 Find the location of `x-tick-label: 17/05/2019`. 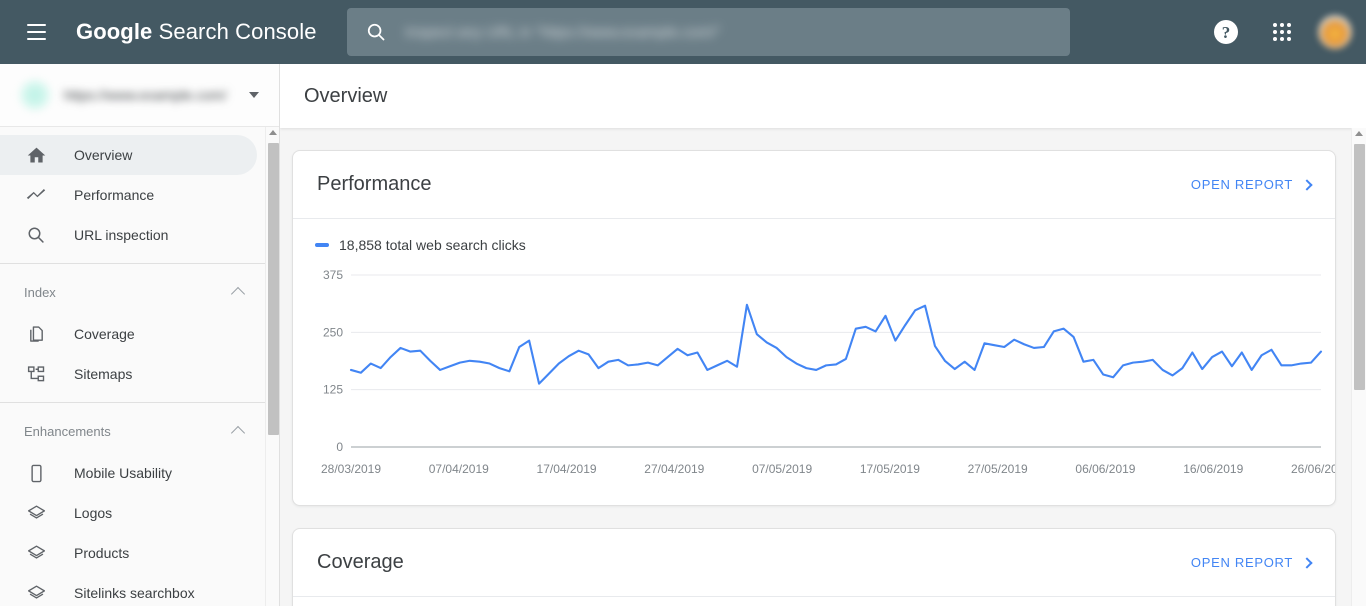

x-tick-label: 17/05/2019 is located at coordinates (890, 469).